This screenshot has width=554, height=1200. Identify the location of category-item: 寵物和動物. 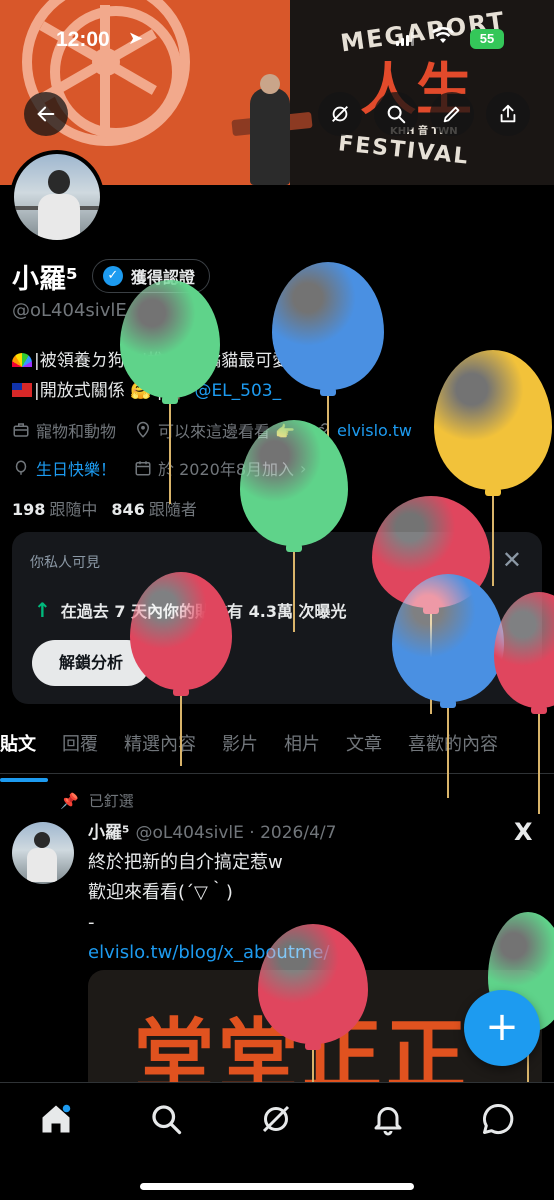
(64, 430).